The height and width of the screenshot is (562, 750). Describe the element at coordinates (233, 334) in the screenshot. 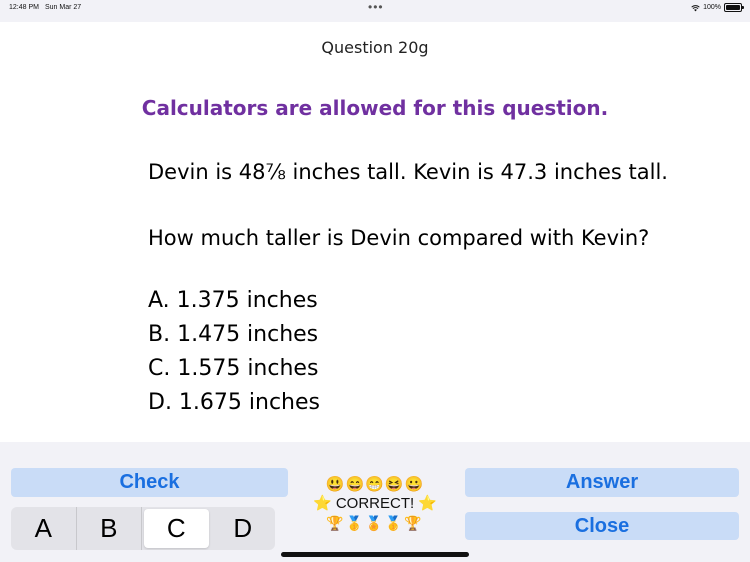

I see `choice-b: B. 1.475 inches` at that location.